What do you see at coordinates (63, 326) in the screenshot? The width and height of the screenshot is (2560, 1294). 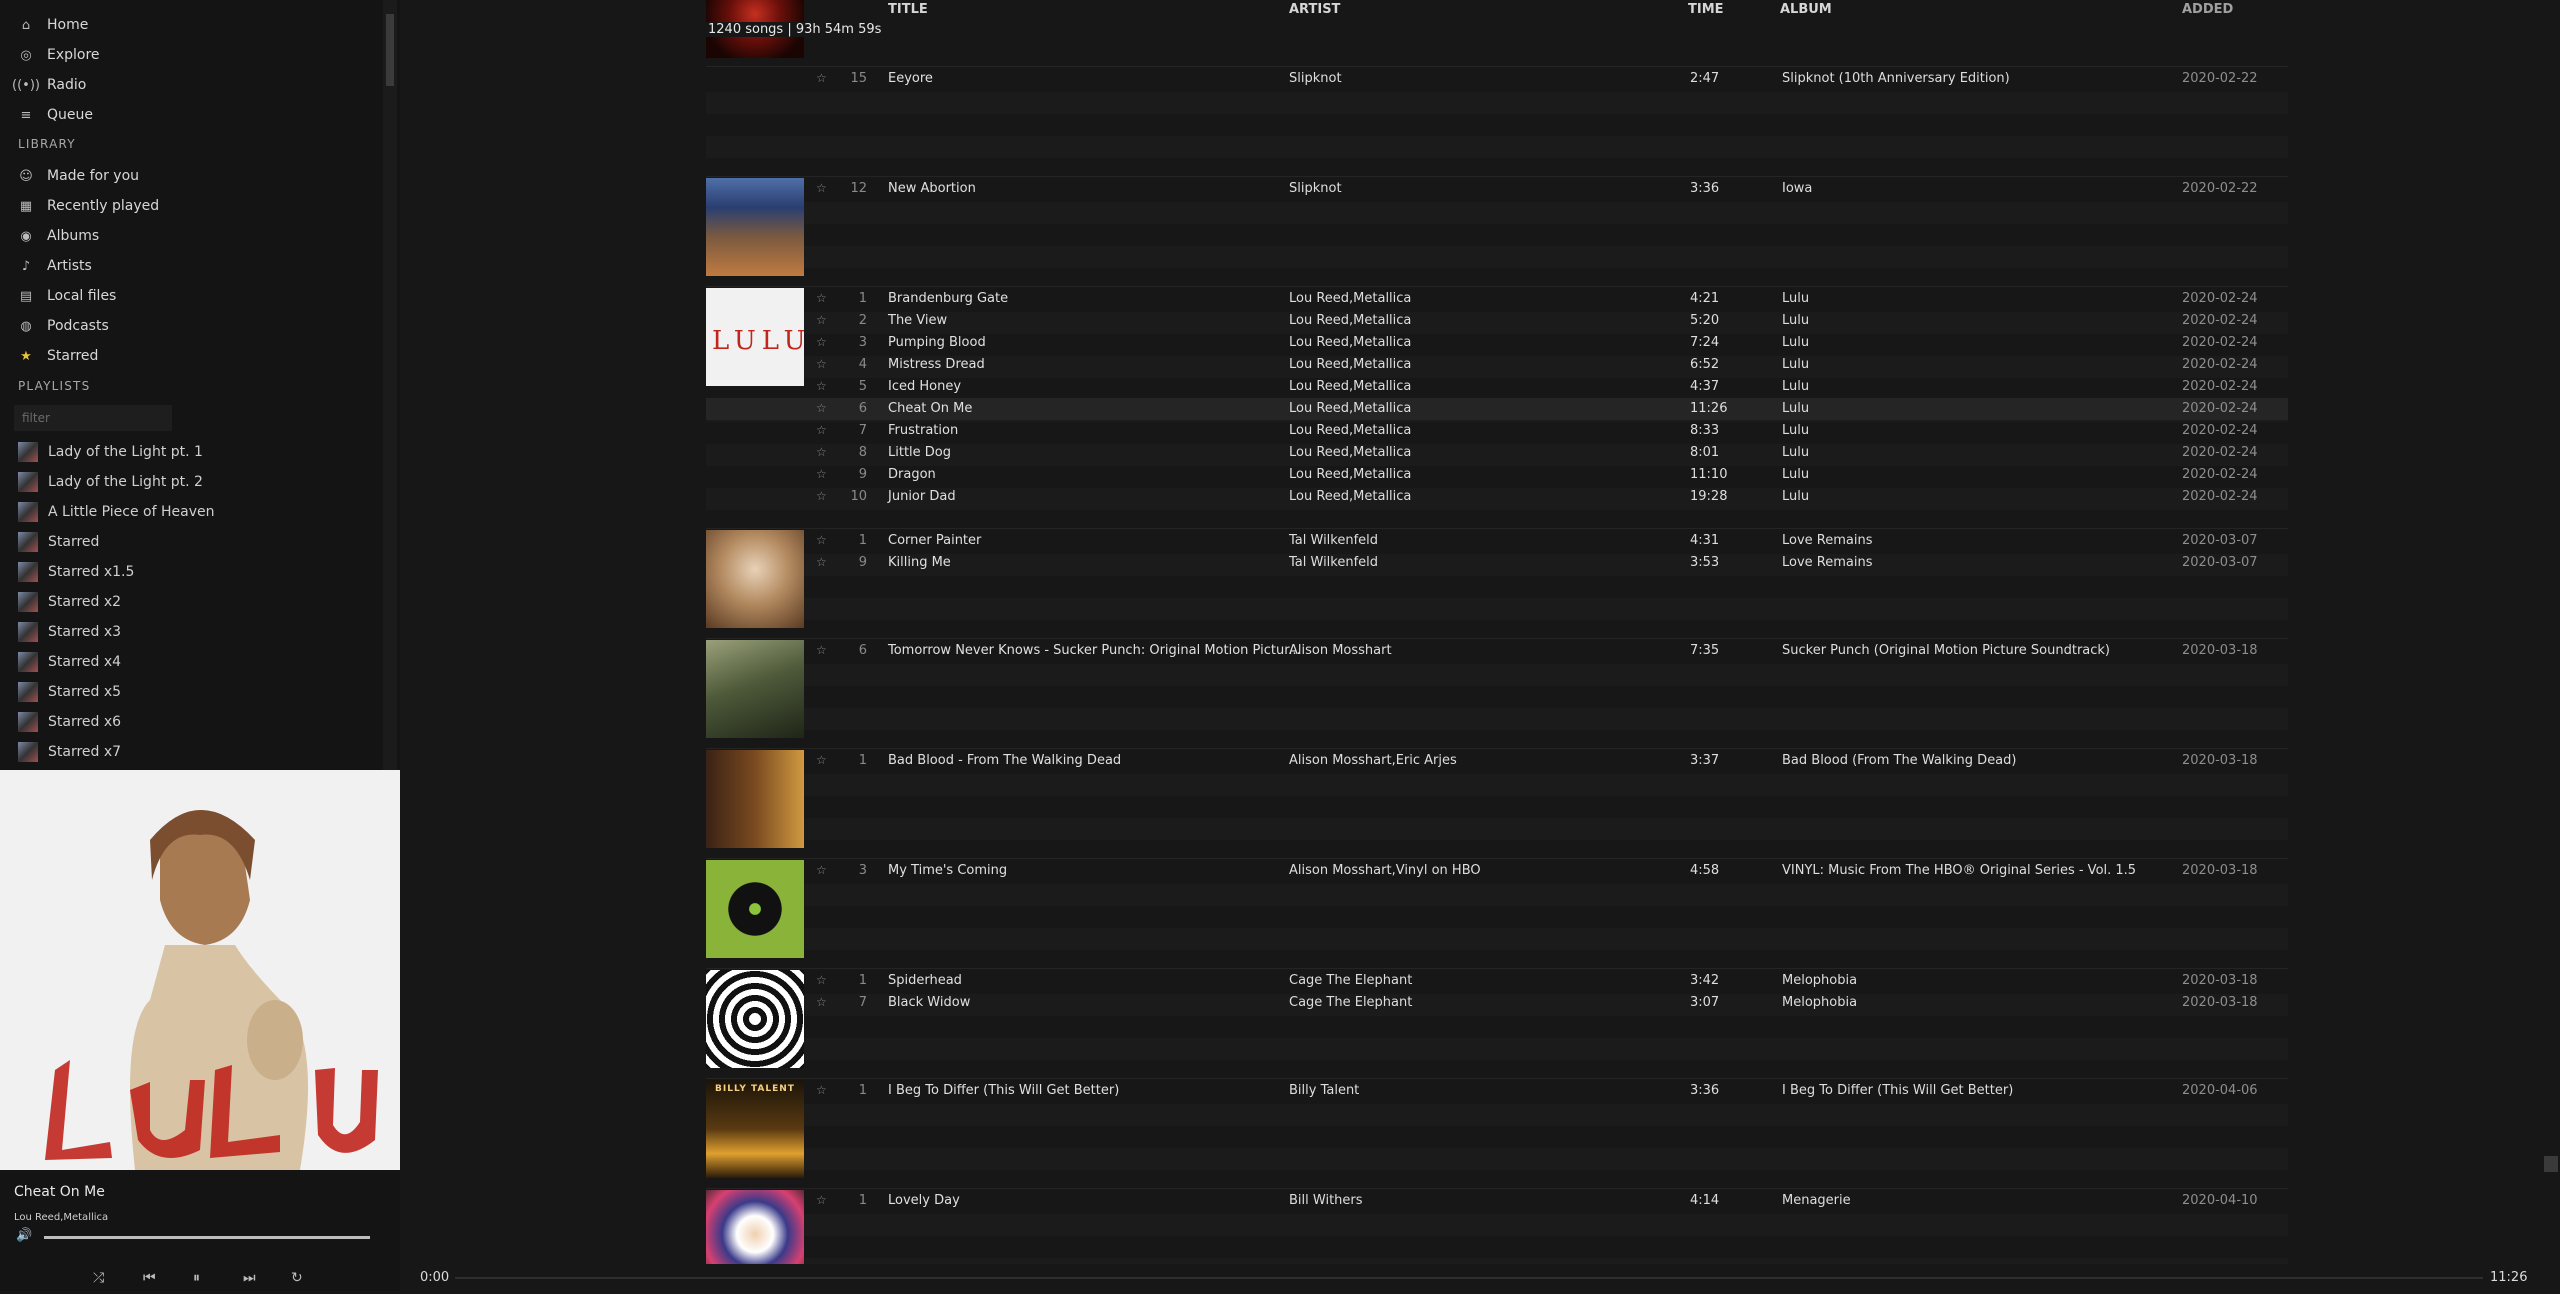 I see `library-podcasts: ◍ Podcasts` at bounding box center [63, 326].